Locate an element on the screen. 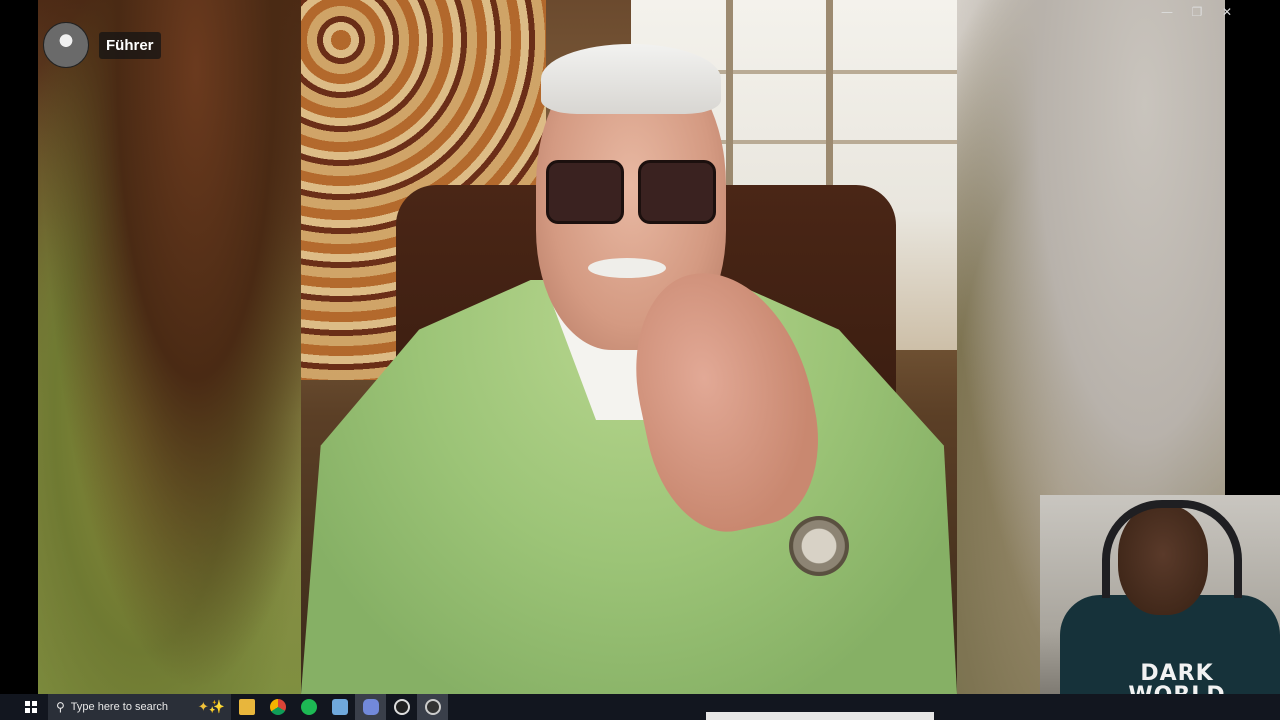  caller-info: Führer is located at coordinates (102, 45).